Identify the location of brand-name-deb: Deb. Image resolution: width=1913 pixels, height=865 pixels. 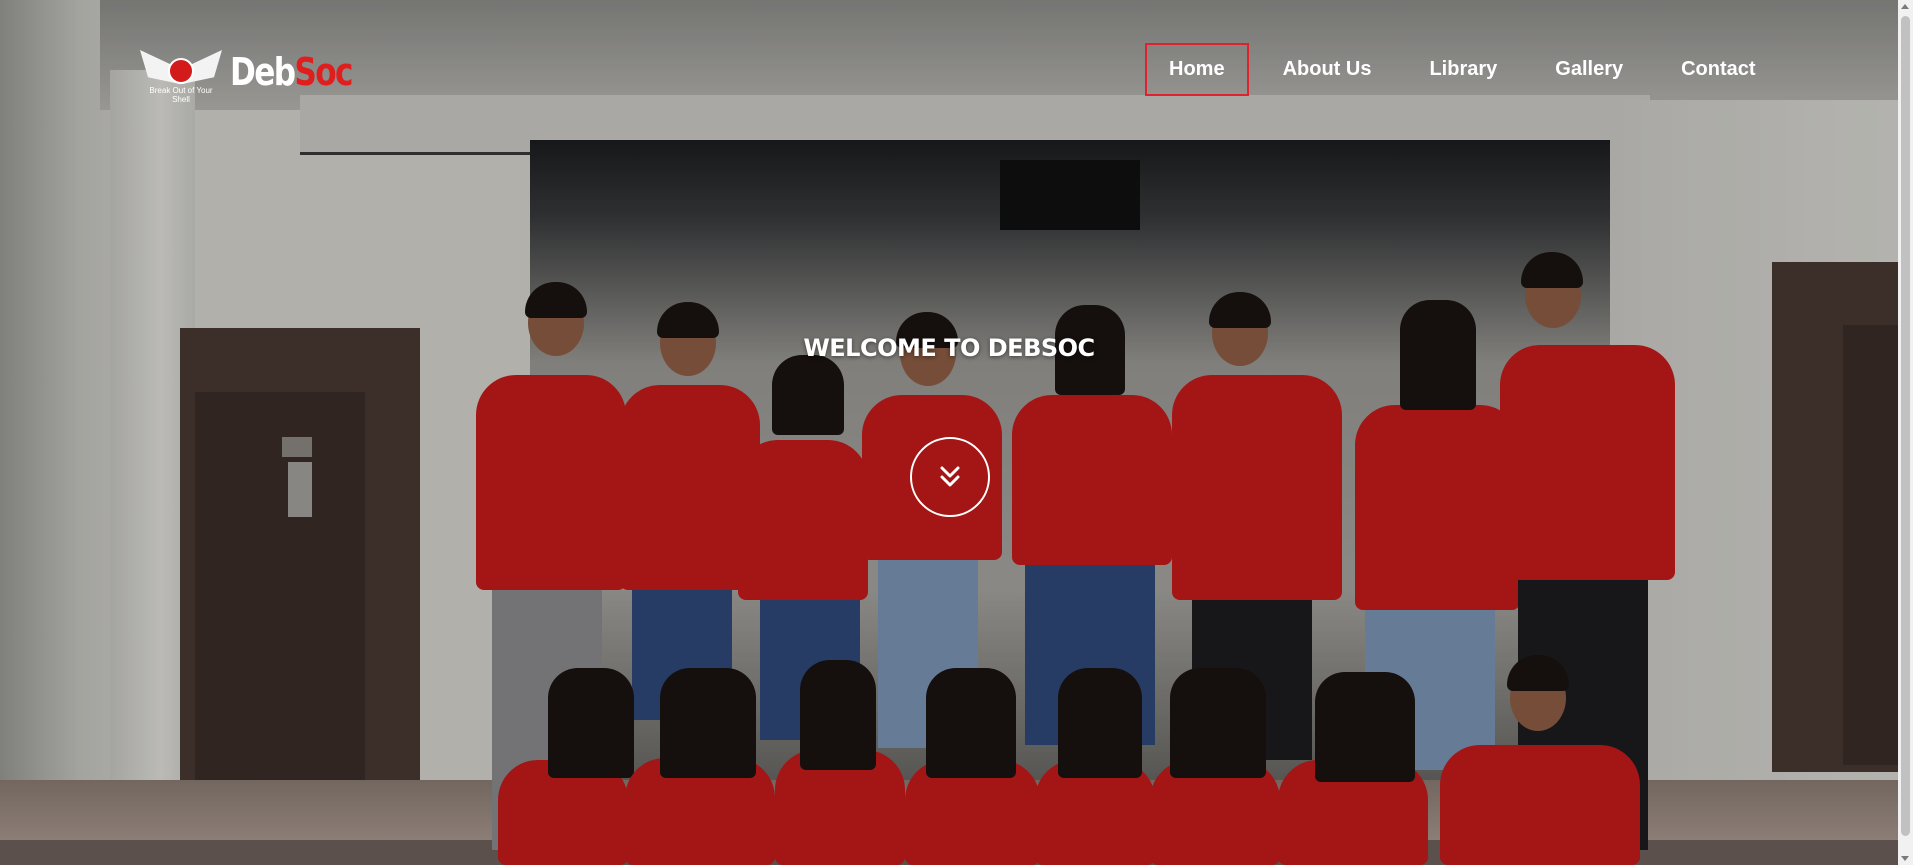
(263, 72).